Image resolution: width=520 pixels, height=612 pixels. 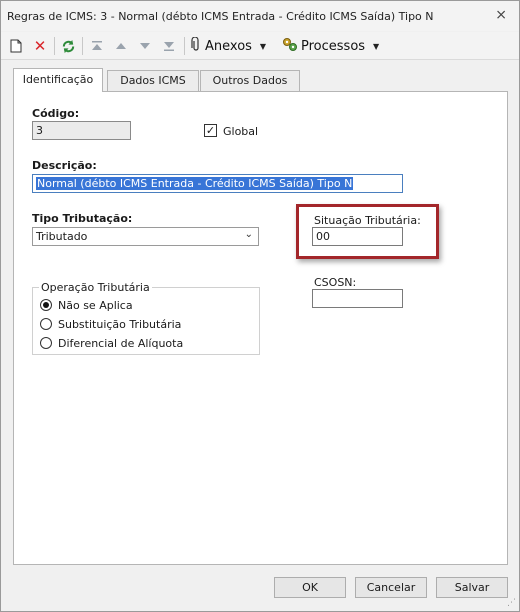 I want to click on next-record-icon, so click(x=145, y=46).